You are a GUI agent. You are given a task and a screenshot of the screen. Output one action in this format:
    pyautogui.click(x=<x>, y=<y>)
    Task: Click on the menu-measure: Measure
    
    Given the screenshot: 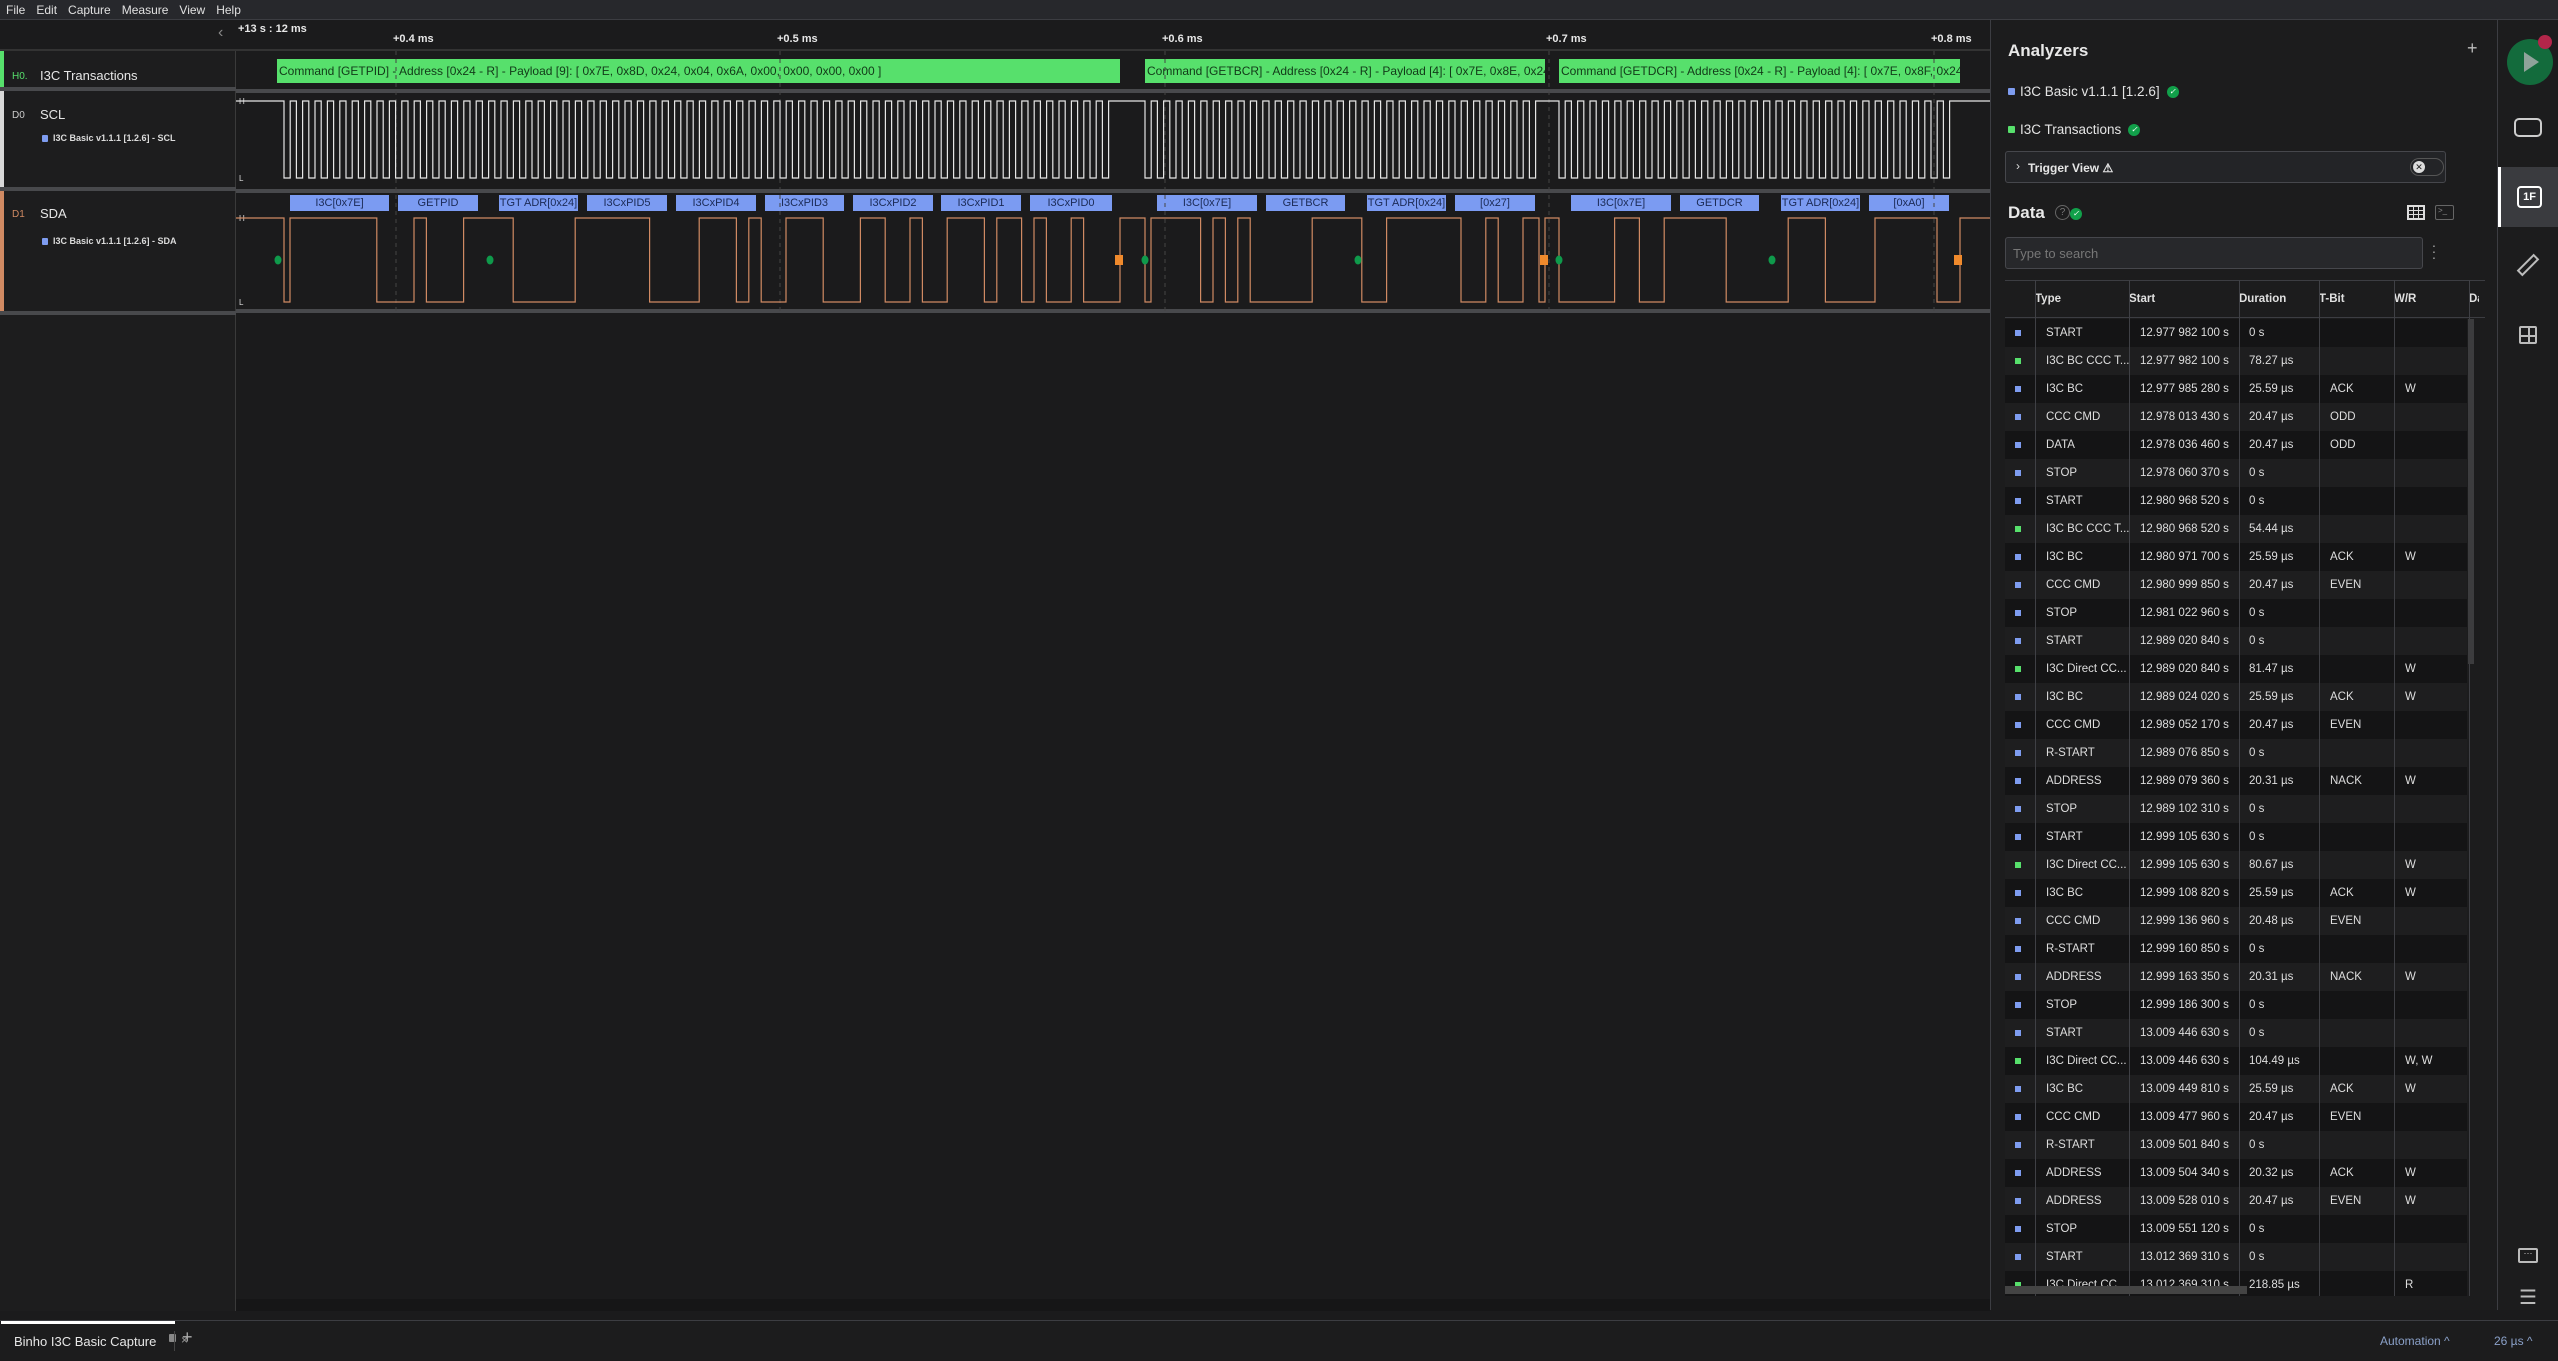 What is the action you would take?
    pyautogui.click(x=145, y=10)
    